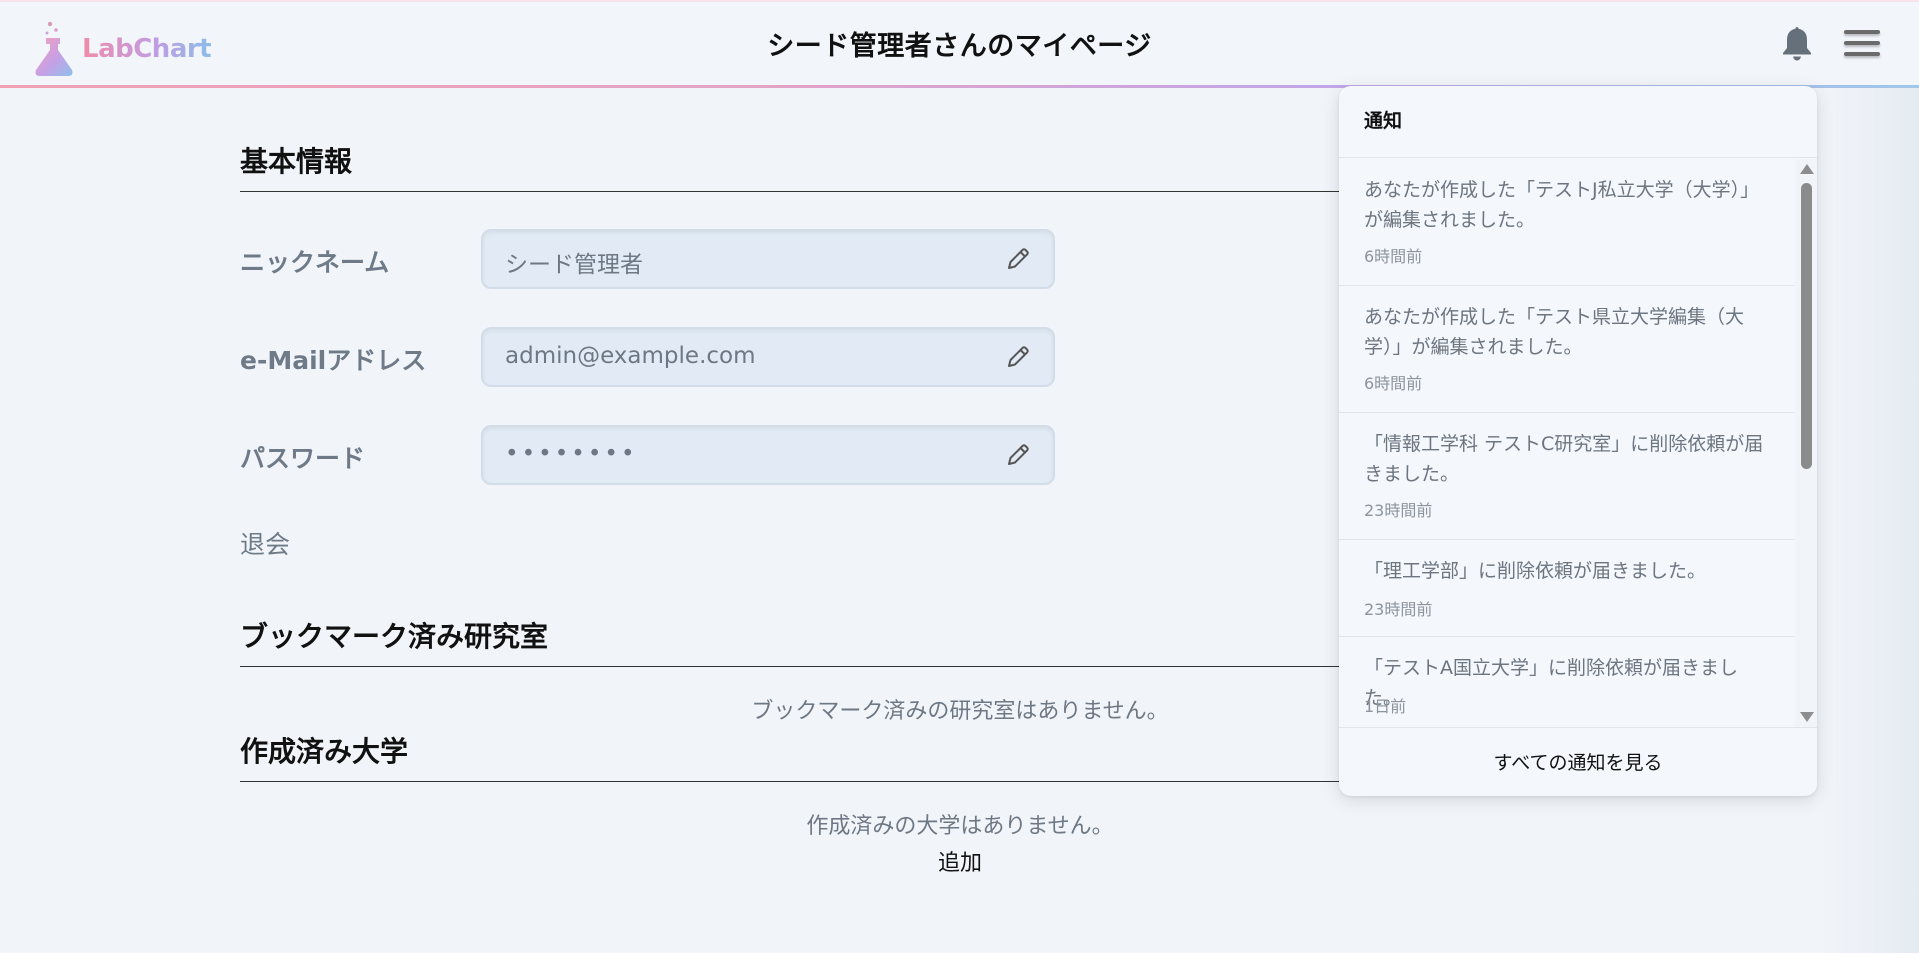  What do you see at coordinates (805, 191) in the screenshot?
I see `basic-info-divider` at bounding box center [805, 191].